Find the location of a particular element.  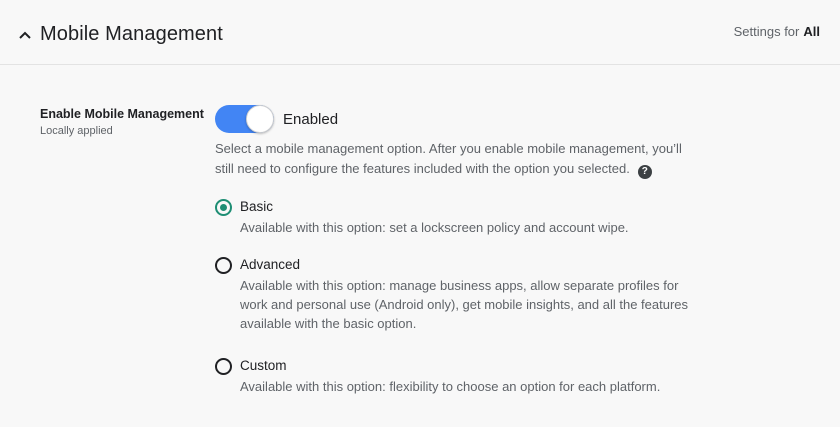

settings-for-label: Settings for is located at coordinates (766, 31).